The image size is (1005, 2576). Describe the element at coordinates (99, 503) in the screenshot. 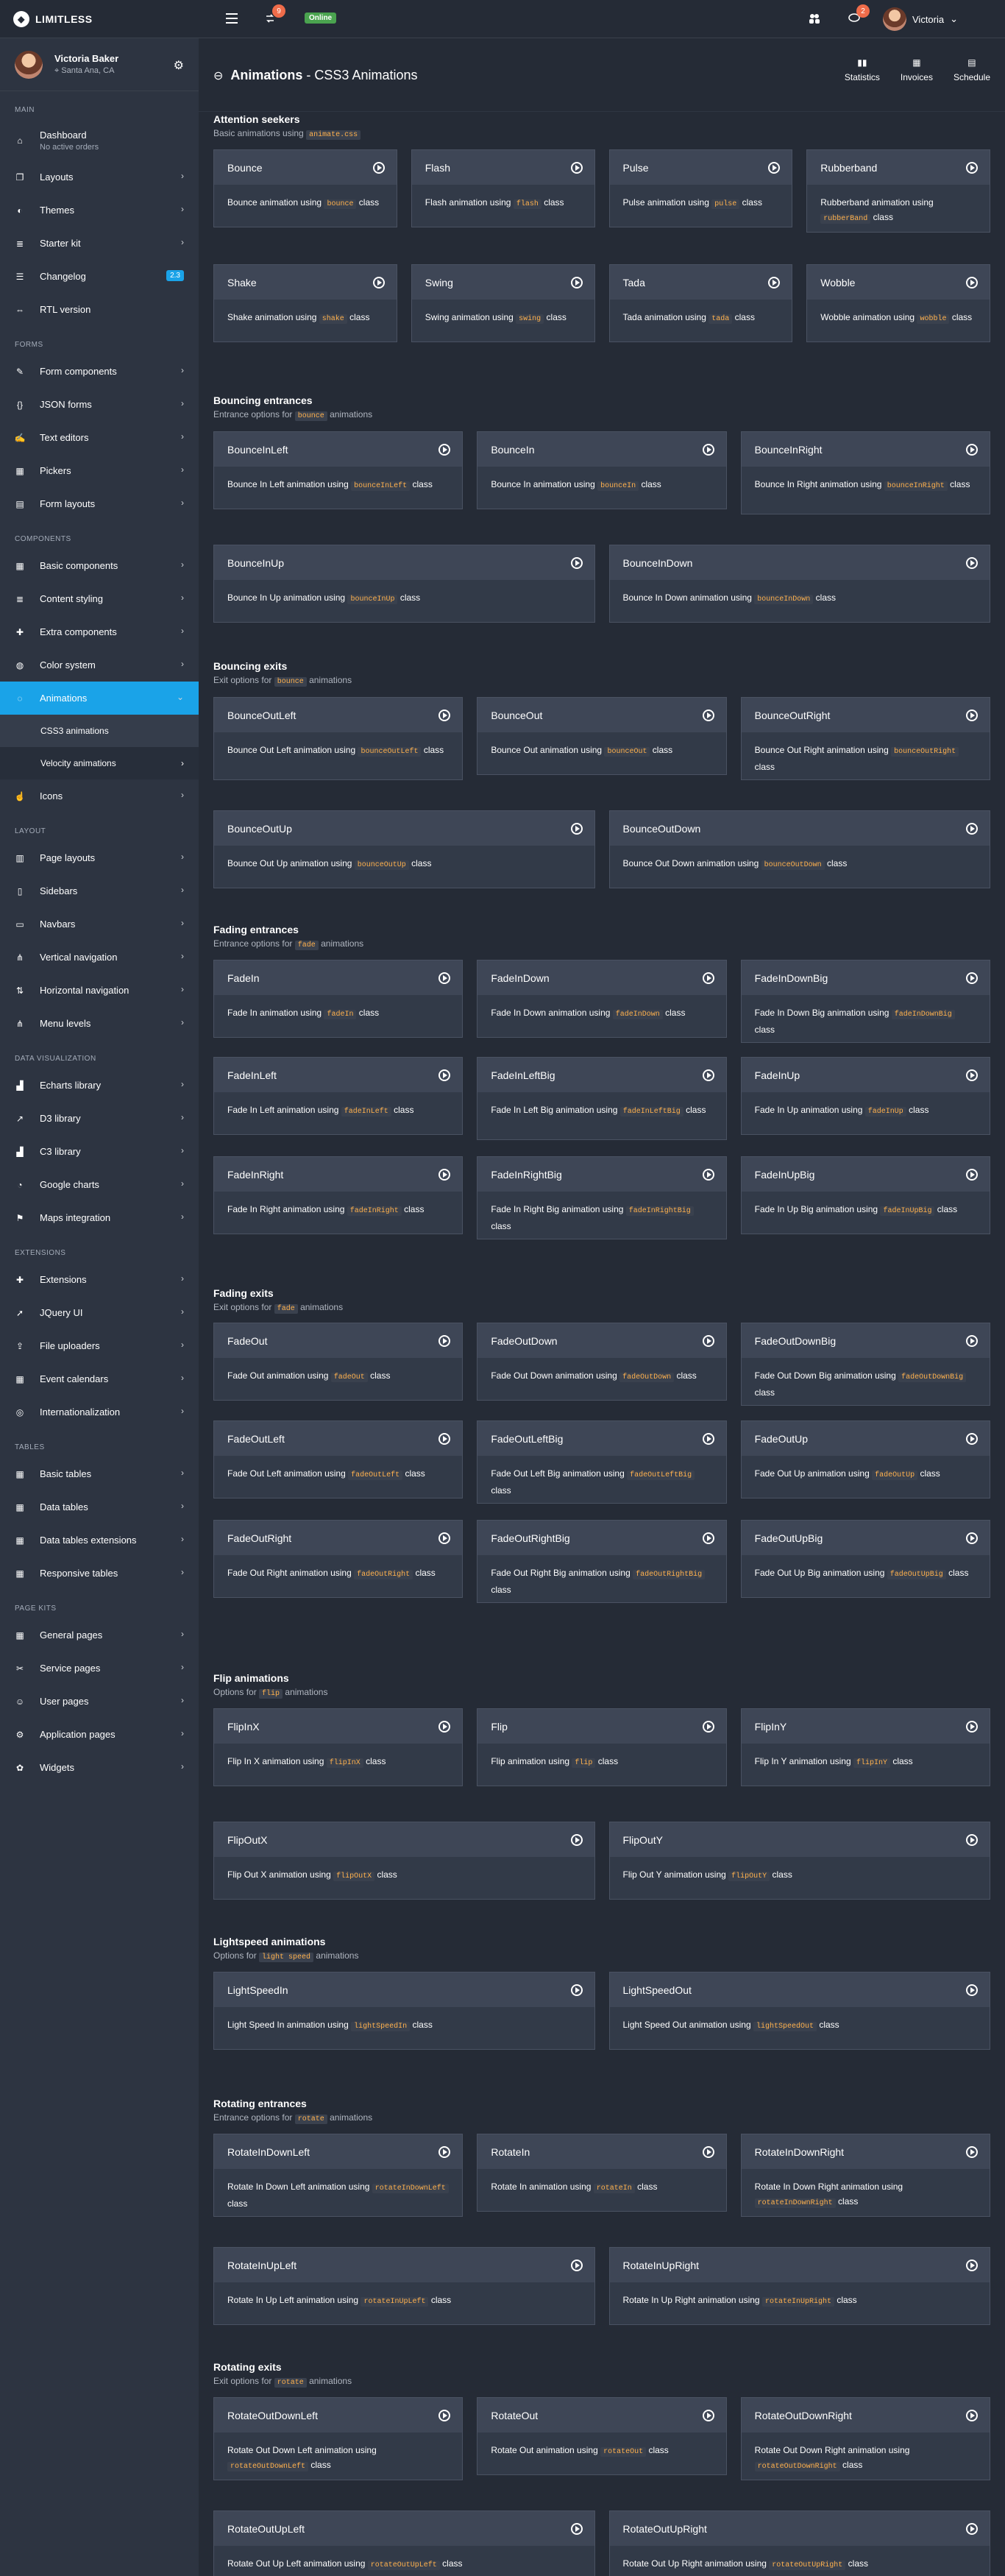

I see `sidebar-item-form-layouts: ▤ Form layouts ›` at that location.